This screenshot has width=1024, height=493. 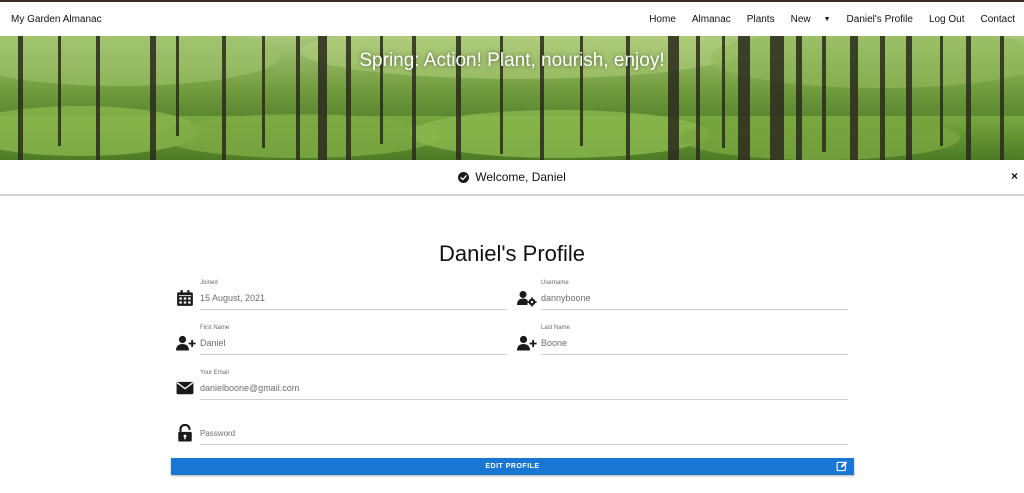 I want to click on first-name-field: First Name Daniel, so click(x=341, y=341).